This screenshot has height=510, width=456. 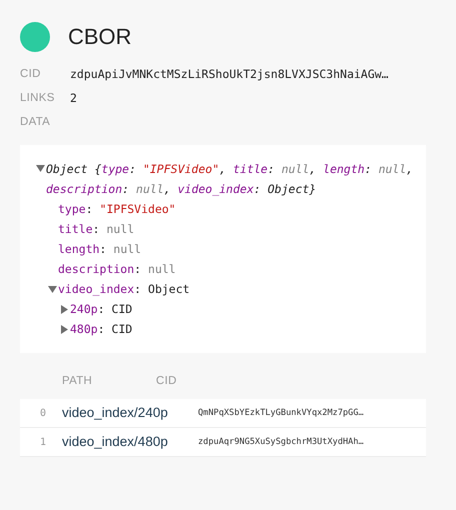 What do you see at coordinates (43, 413) in the screenshot?
I see `row-index: 0` at bounding box center [43, 413].